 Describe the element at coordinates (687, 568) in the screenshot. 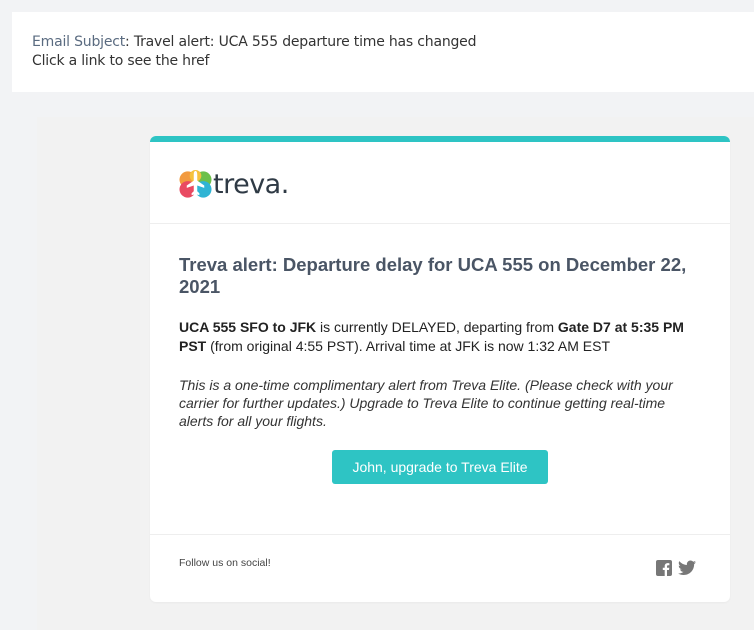

I see `twitter-icon` at that location.